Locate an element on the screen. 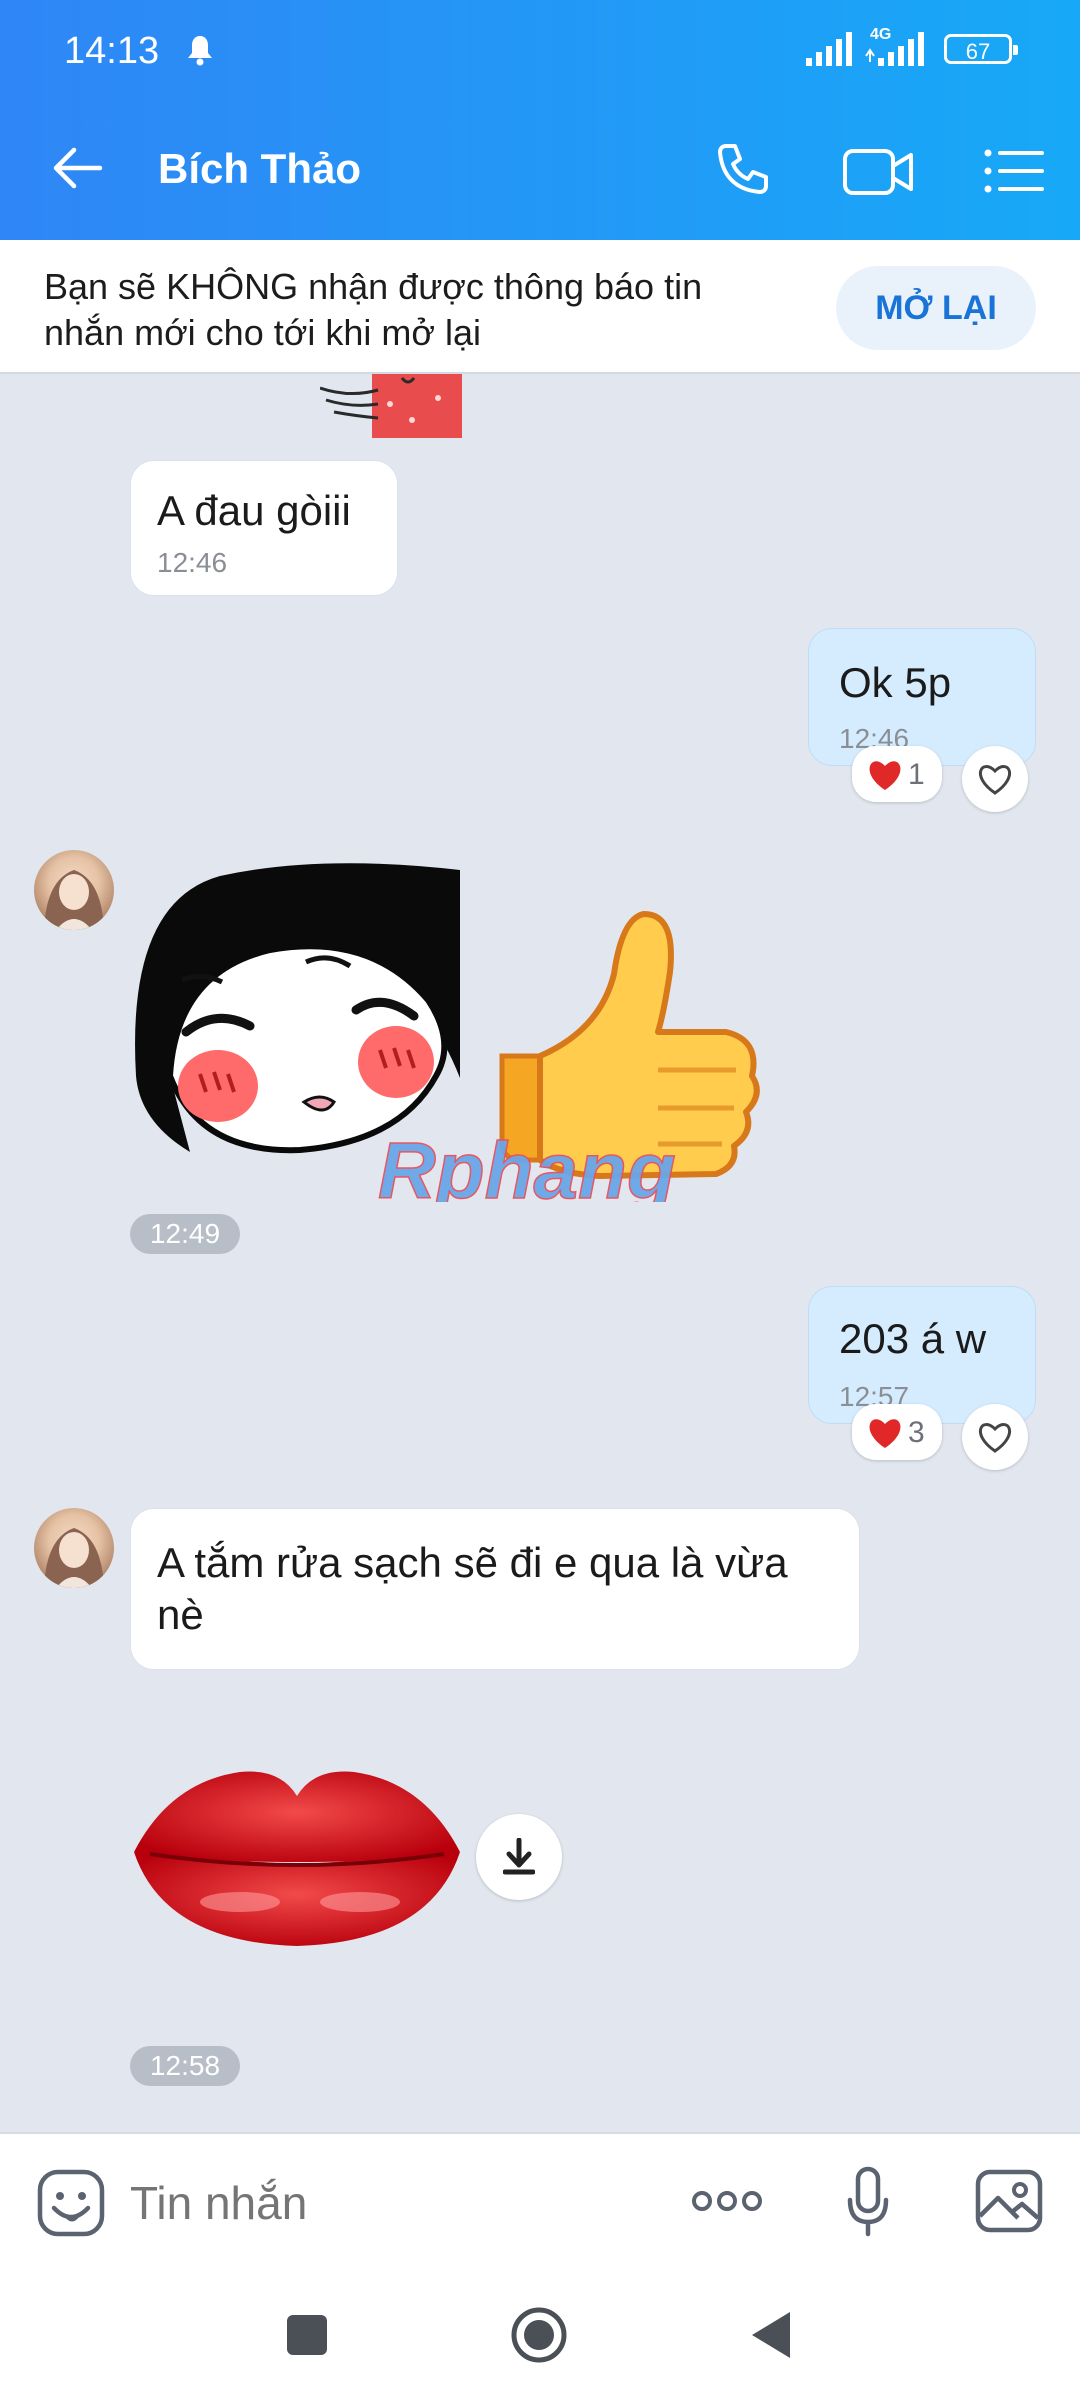 The height and width of the screenshot is (2400, 1080). sticker-message: Rphang is located at coordinates (450, 1039).